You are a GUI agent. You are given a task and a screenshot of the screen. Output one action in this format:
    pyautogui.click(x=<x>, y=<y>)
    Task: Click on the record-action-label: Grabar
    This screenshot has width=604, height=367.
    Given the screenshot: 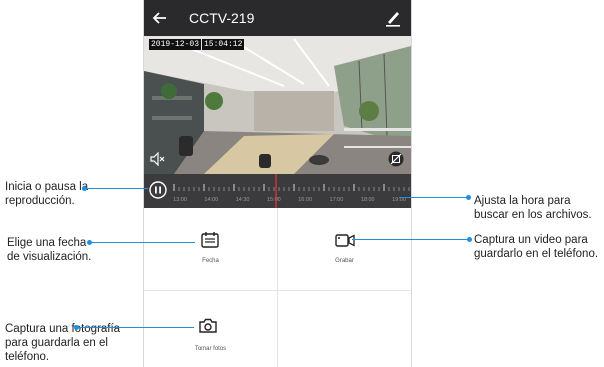 What is the action you would take?
    pyautogui.click(x=344, y=261)
    